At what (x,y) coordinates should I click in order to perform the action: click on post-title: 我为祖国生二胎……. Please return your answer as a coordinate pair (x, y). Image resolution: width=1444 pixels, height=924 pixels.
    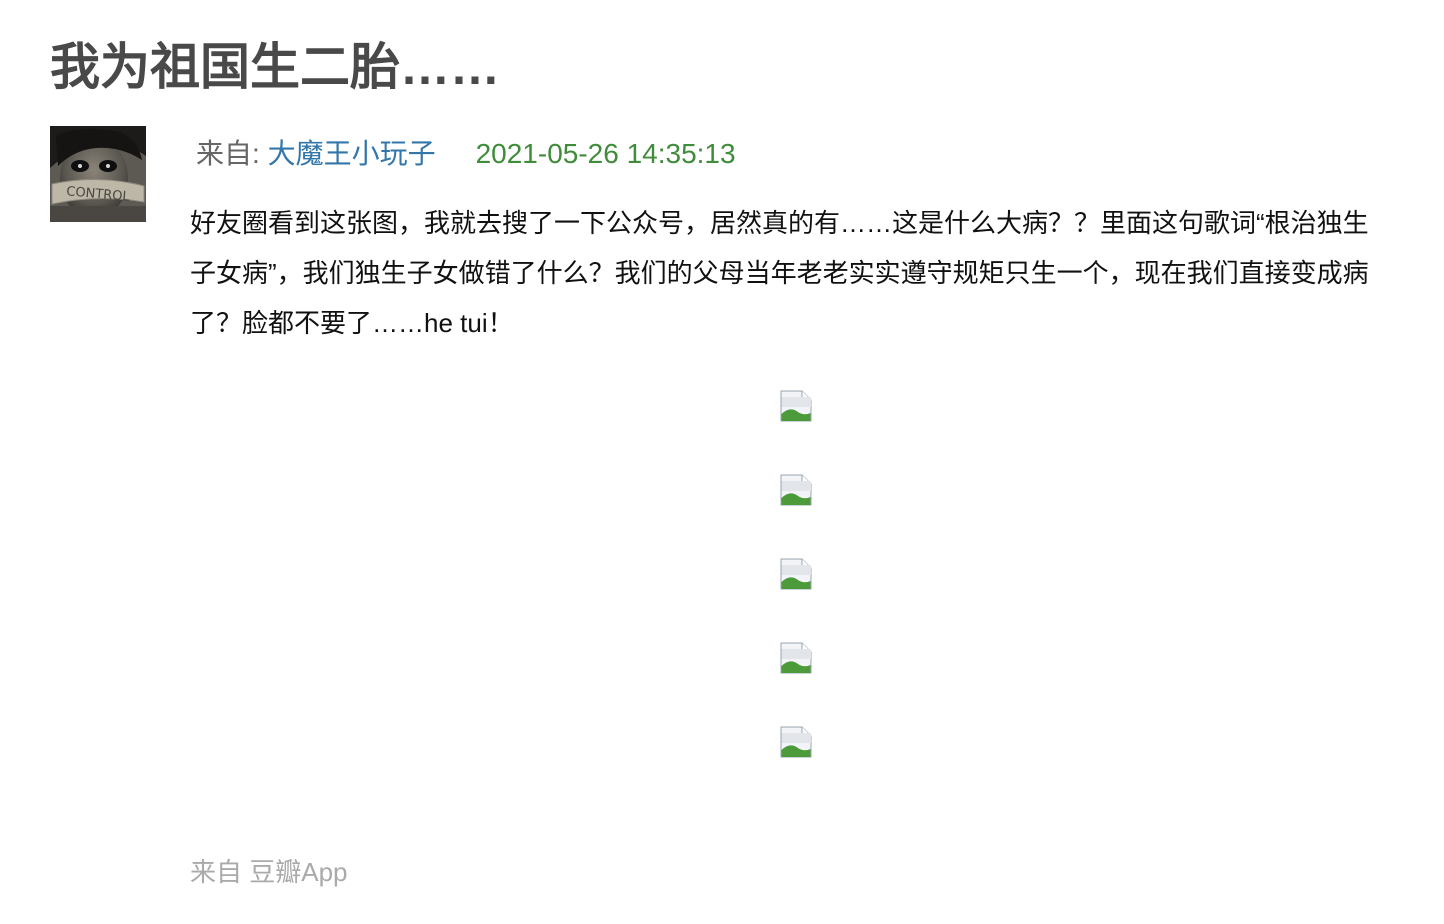
    Looking at the image, I should click on (275, 67).